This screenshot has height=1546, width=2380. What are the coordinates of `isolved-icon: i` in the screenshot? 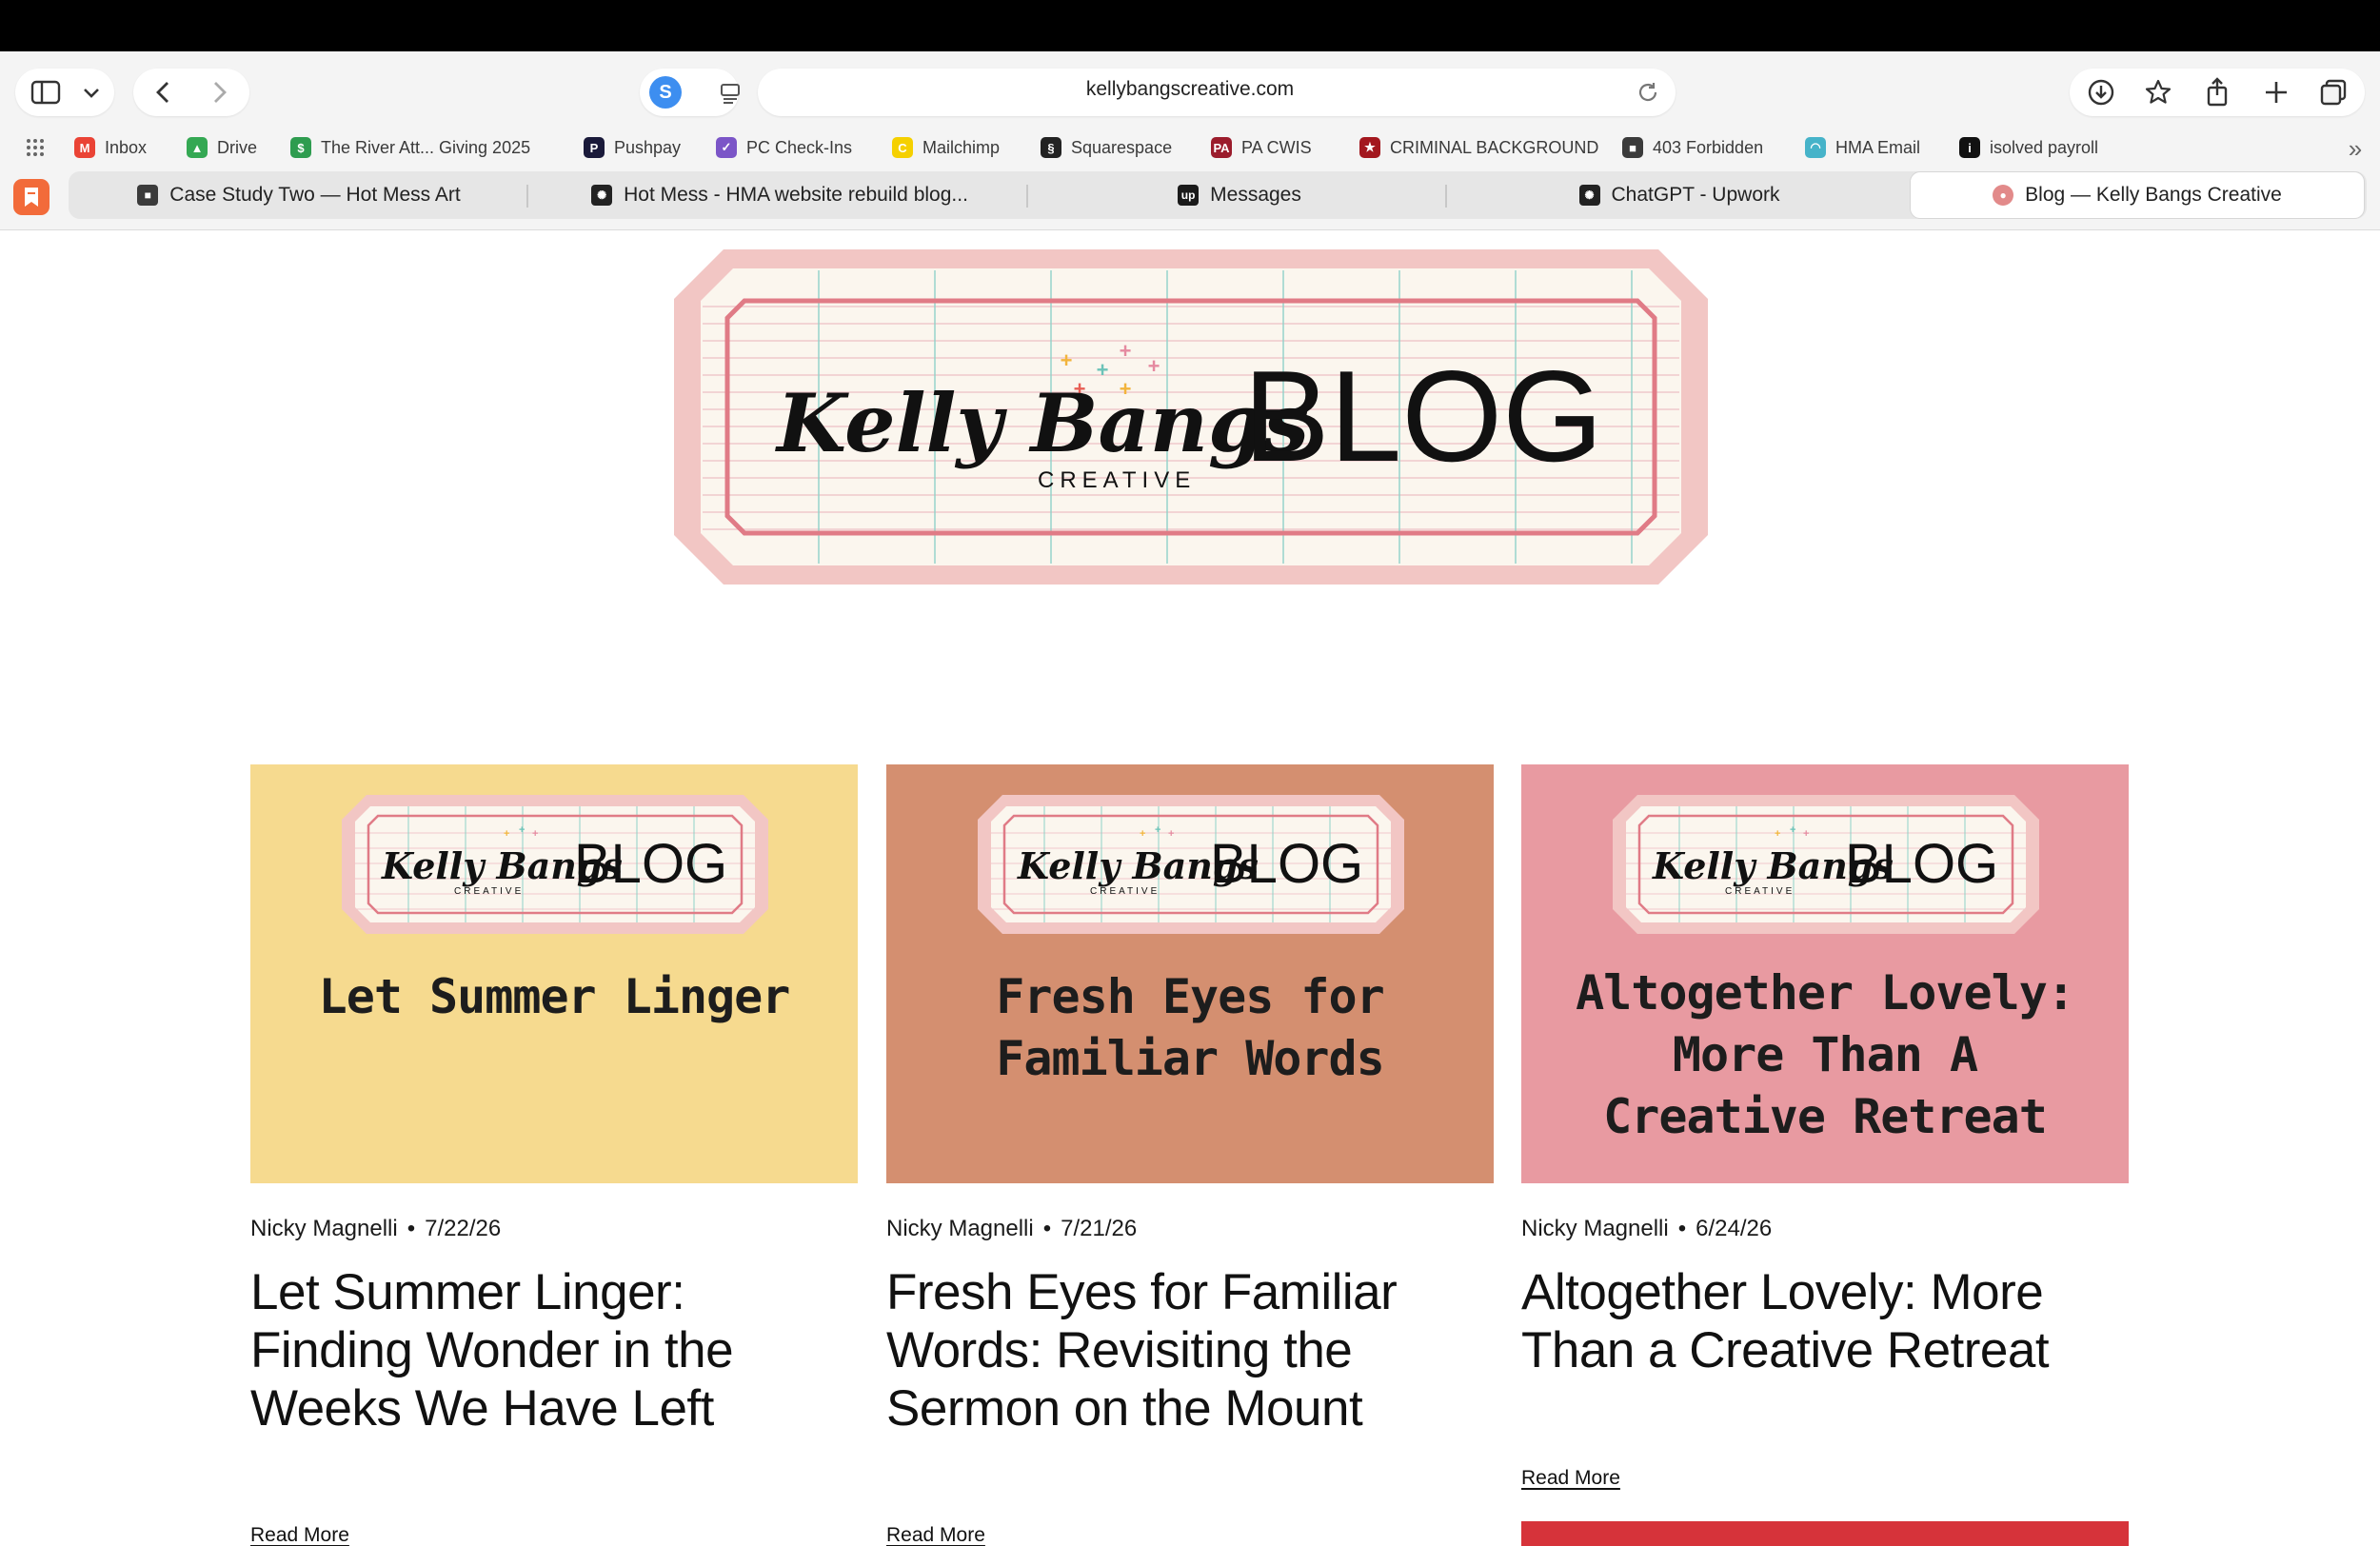 It's located at (1969, 147).